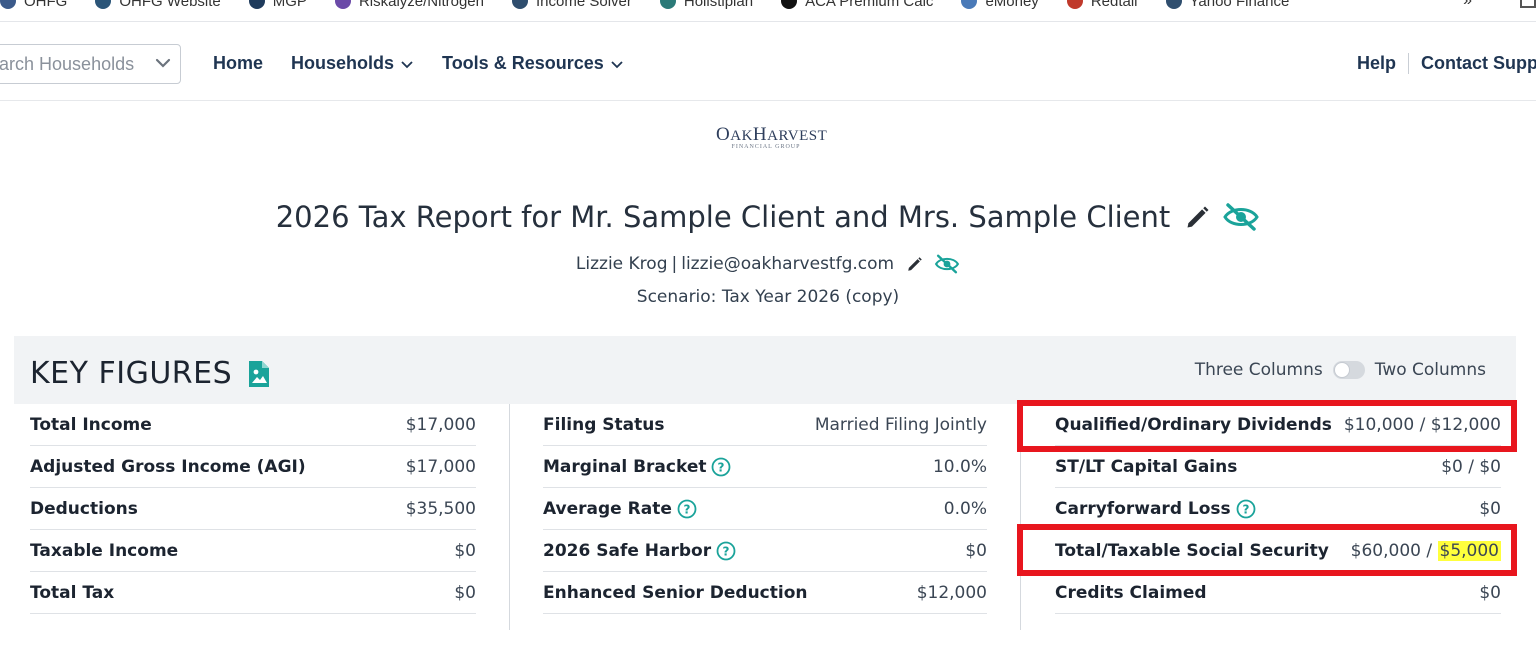  I want to click on bookmark-label: Holistiplan, so click(718, 5).